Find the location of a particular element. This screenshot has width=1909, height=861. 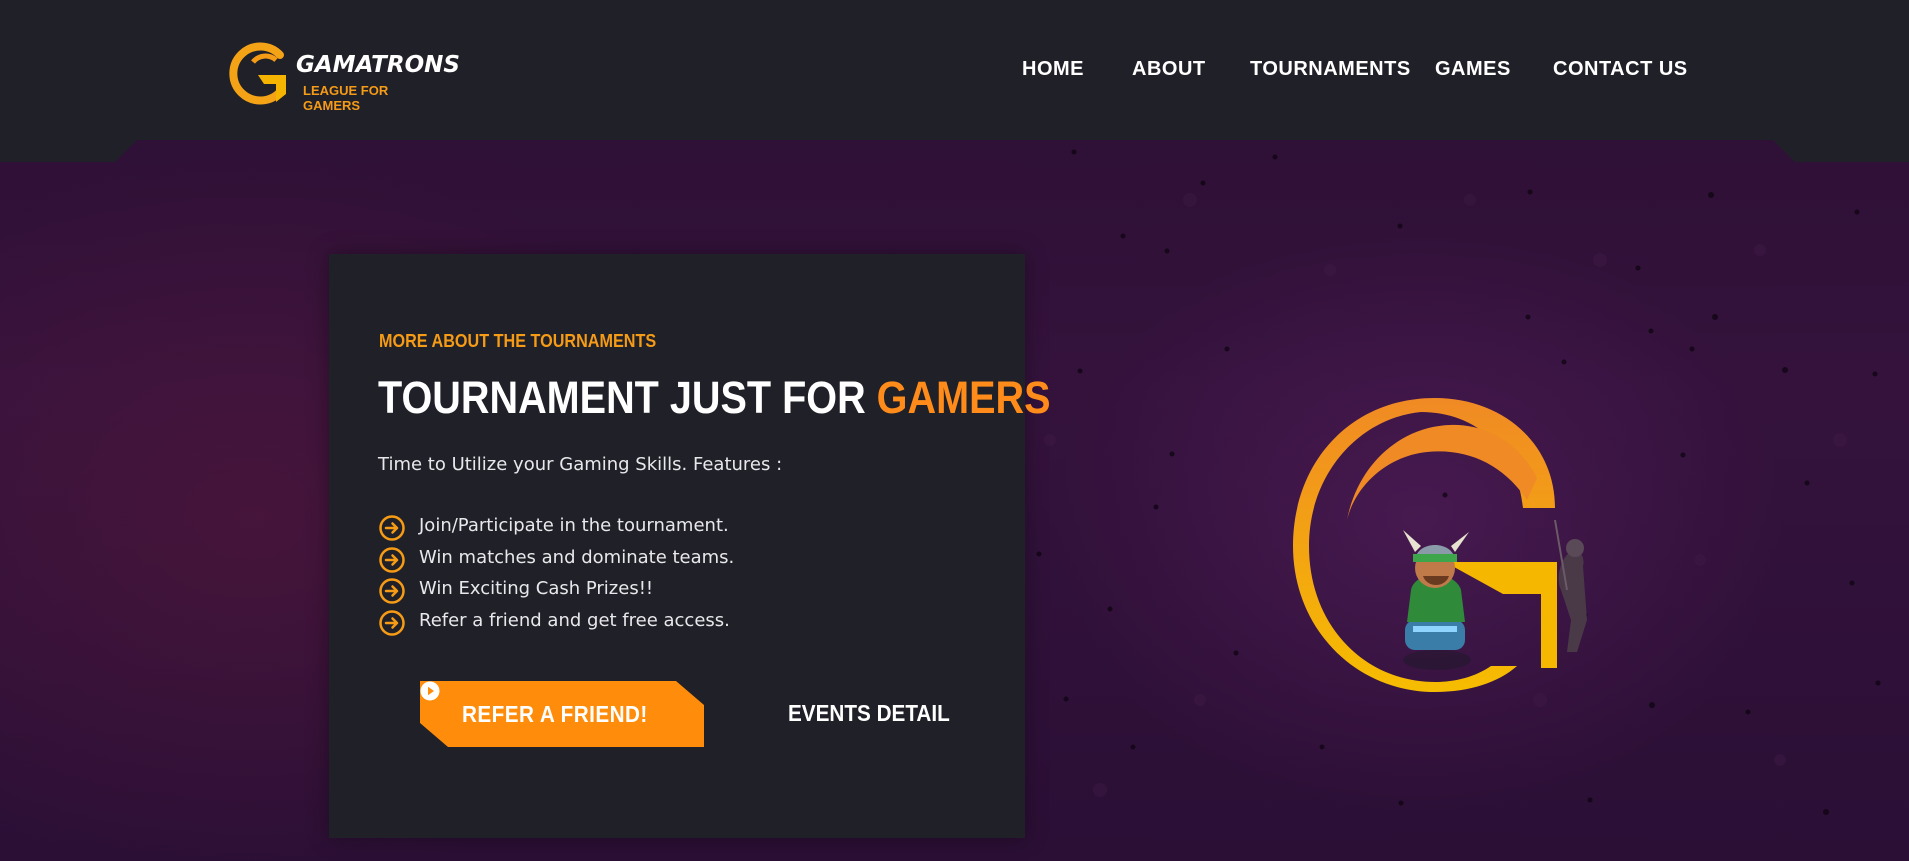

section-eyebrow: MORE ABOUT THE TOURNAMENTS is located at coordinates (518, 341).